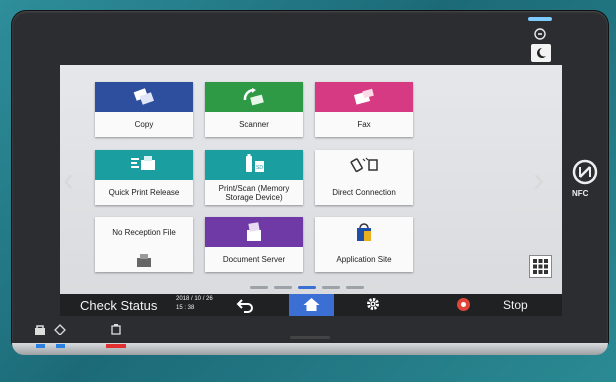 The image size is (616, 382). Describe the element at coordinates (254, 192) in the screenshot. I see `tile-label: Print/Scan (Memory Storage Device)` at that location.